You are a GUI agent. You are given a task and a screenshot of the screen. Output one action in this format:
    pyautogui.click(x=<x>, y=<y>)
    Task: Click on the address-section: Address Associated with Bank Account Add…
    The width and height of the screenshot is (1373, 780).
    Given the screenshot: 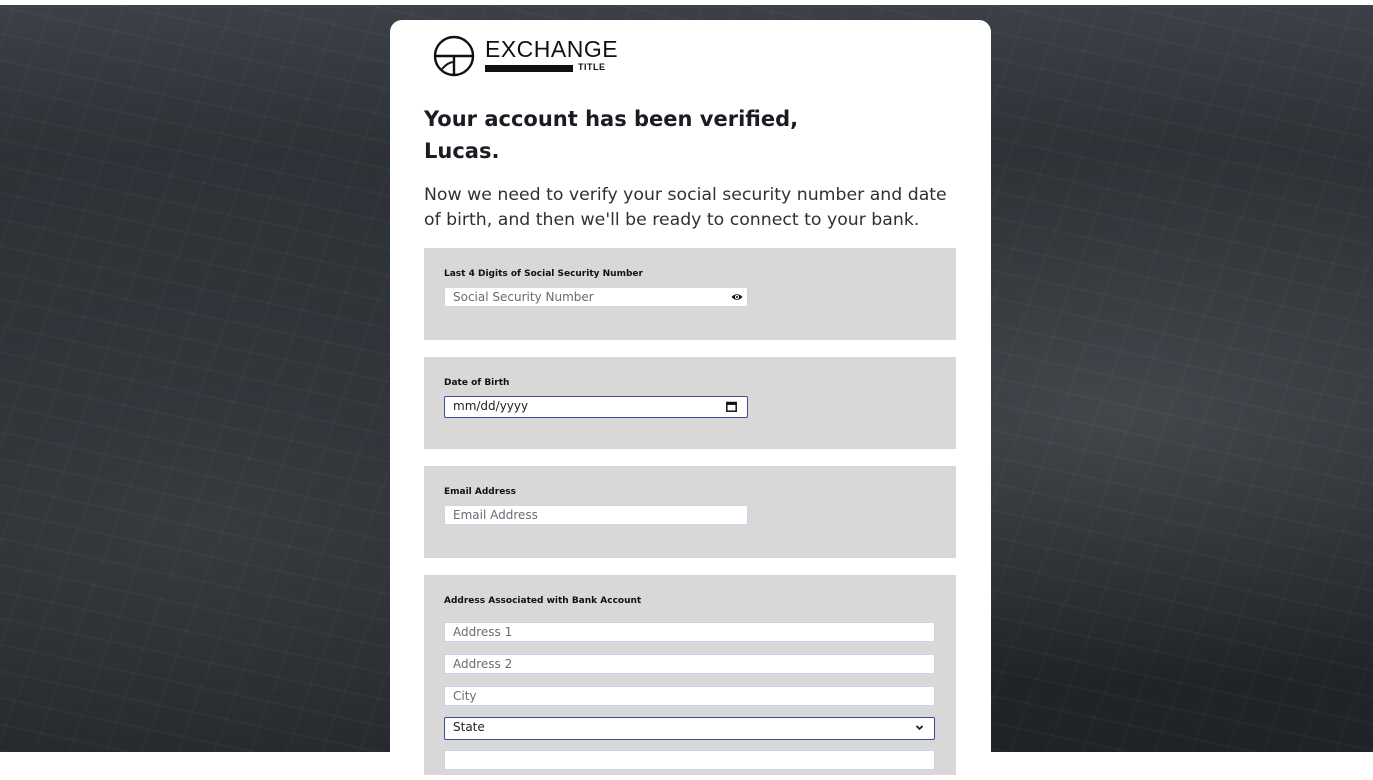 What is the action you would take?
    pyautogui.click(x=690, y=675)
    